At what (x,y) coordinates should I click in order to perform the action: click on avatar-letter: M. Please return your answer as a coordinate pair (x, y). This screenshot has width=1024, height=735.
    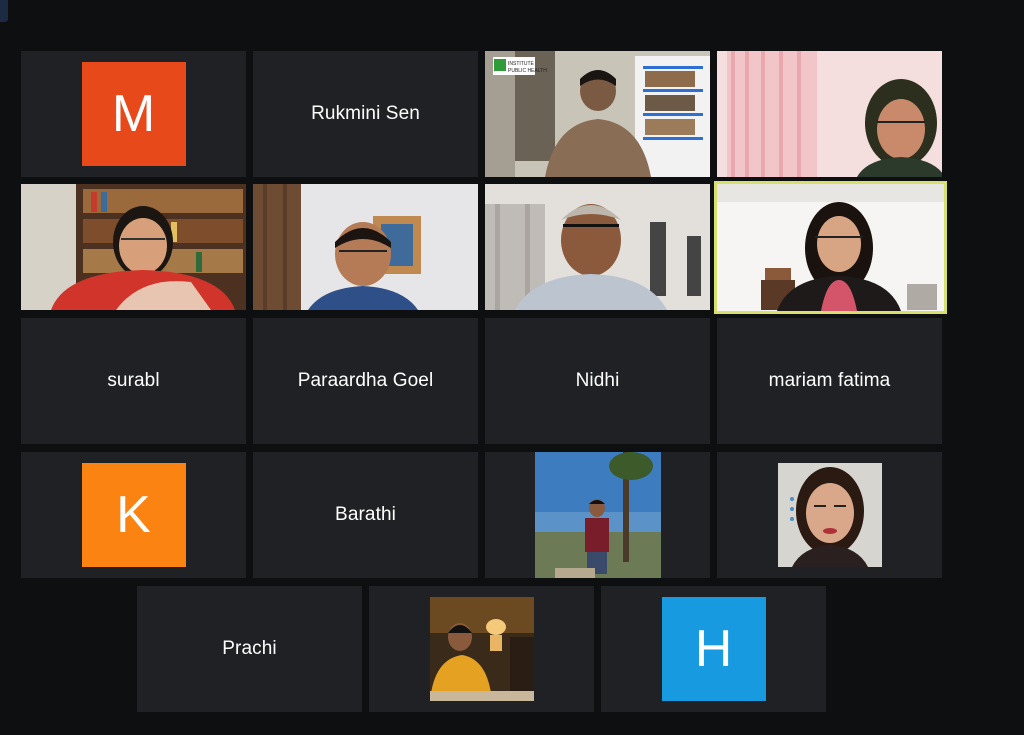
    Looking at the image, I should click on (133, 114).